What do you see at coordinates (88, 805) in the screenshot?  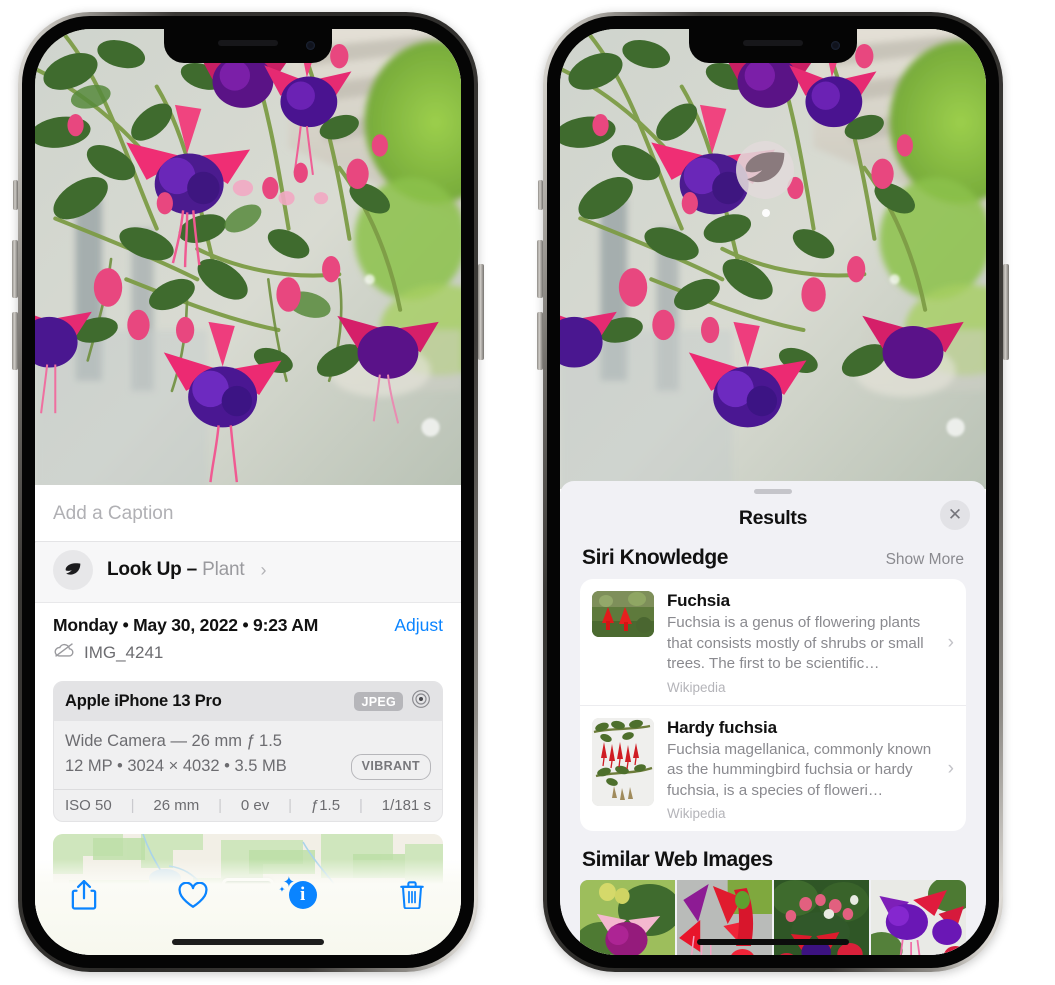 I see `exif-iso: ISO 50` at bounding box center [88, 805].